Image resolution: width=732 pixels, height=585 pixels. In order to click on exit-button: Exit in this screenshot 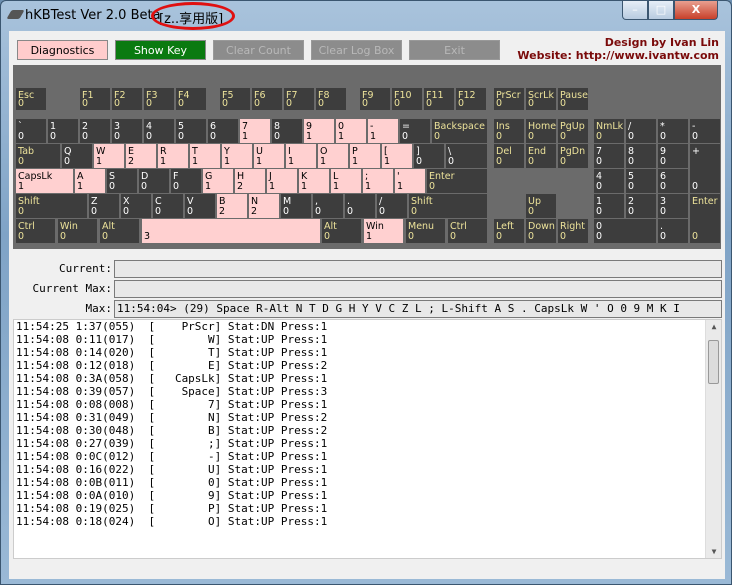, I will do `click(454, 50)`.